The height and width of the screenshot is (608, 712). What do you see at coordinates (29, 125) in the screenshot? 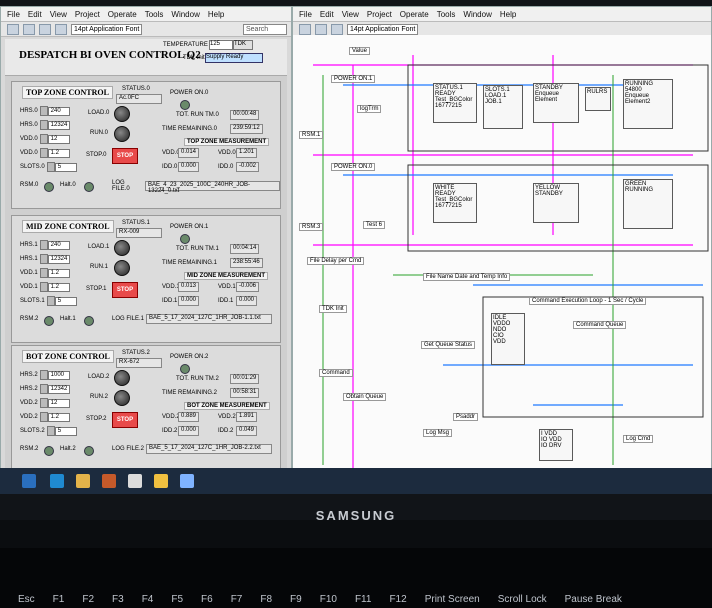
I see `hrs2-label: HRS.0` at bounding box center [29, 125].